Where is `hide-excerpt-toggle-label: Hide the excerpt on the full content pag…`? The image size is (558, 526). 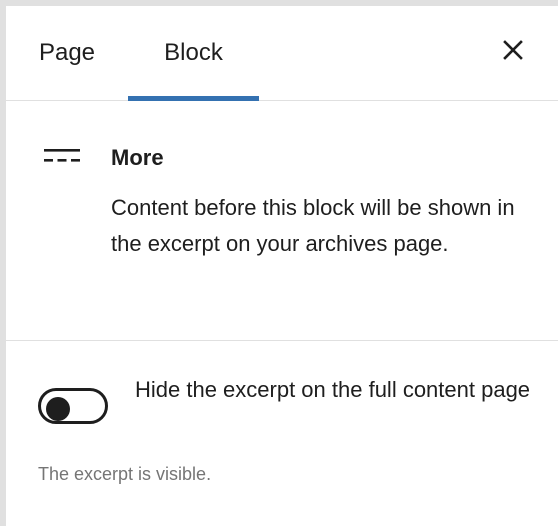
hide-excerpt-toggle-label: Hide the excerpt on the full content pag… is located at coordinates (335, 389).